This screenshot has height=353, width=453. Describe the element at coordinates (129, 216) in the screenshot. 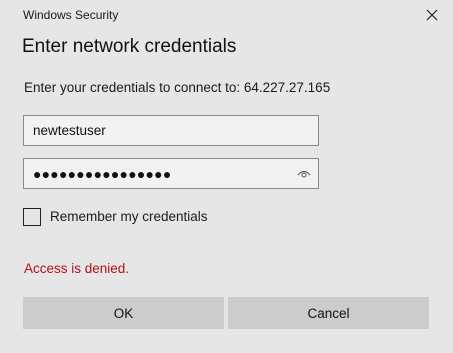

I see `remember-label: Remember my credentials` at that location.